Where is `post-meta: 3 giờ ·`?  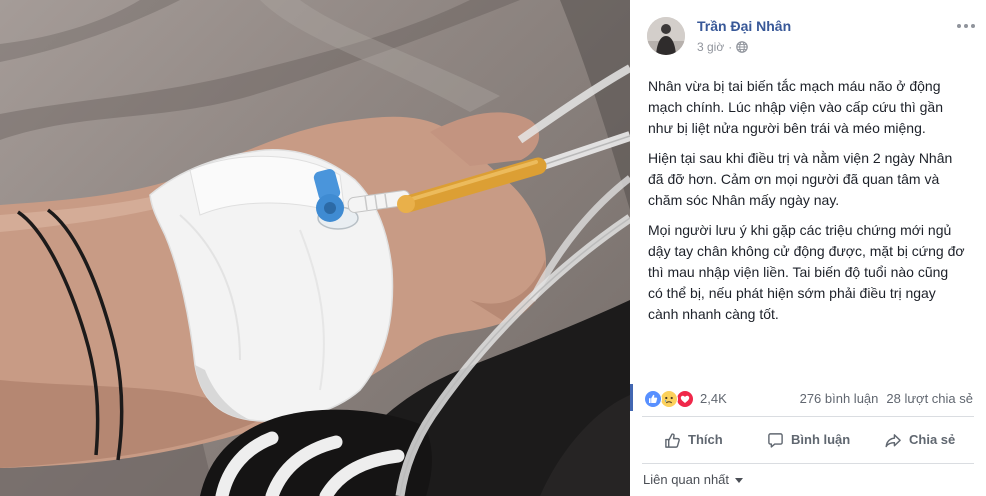
post-meta: 3 giờ · is located at coordinates (723, 47).